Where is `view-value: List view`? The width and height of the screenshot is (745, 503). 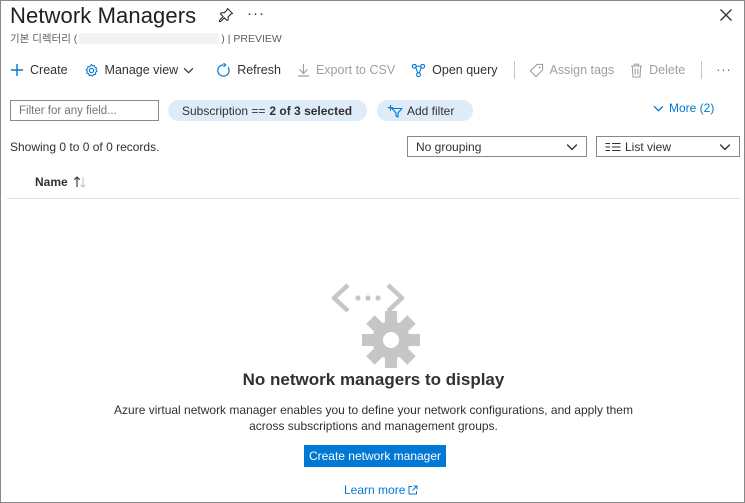 view-value: List view is located at coordinates (648, 146).